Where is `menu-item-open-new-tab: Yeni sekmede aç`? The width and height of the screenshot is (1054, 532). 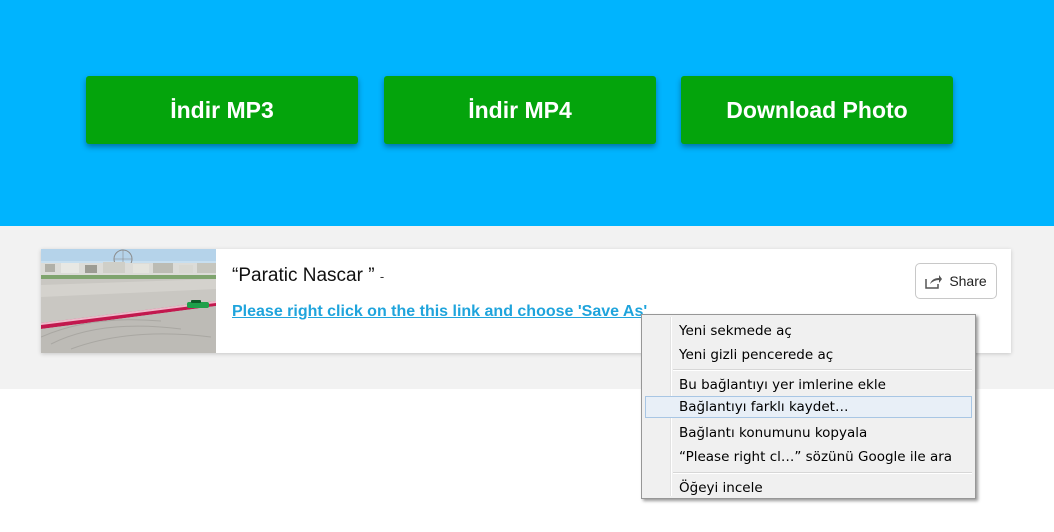
menu-item-open-new-tab: Yeni sekmede aç is located at coordinates (808, 331).